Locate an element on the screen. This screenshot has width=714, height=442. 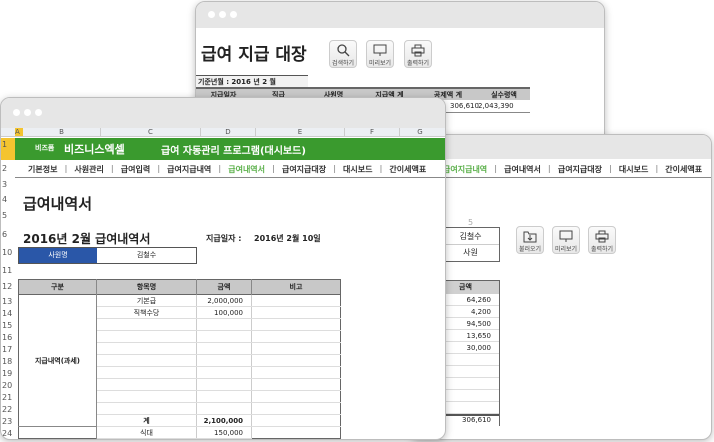
category-cell: 지급내역(과세) is located at coordinates (57, 360).